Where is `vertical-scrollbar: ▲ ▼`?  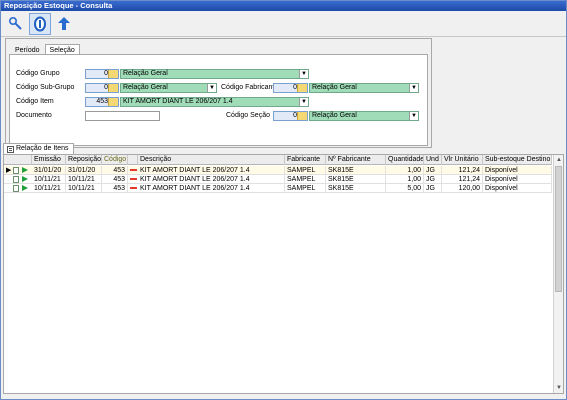 vertical-scrollbar: ▲ ▼ is located at coordinates (558, 274).